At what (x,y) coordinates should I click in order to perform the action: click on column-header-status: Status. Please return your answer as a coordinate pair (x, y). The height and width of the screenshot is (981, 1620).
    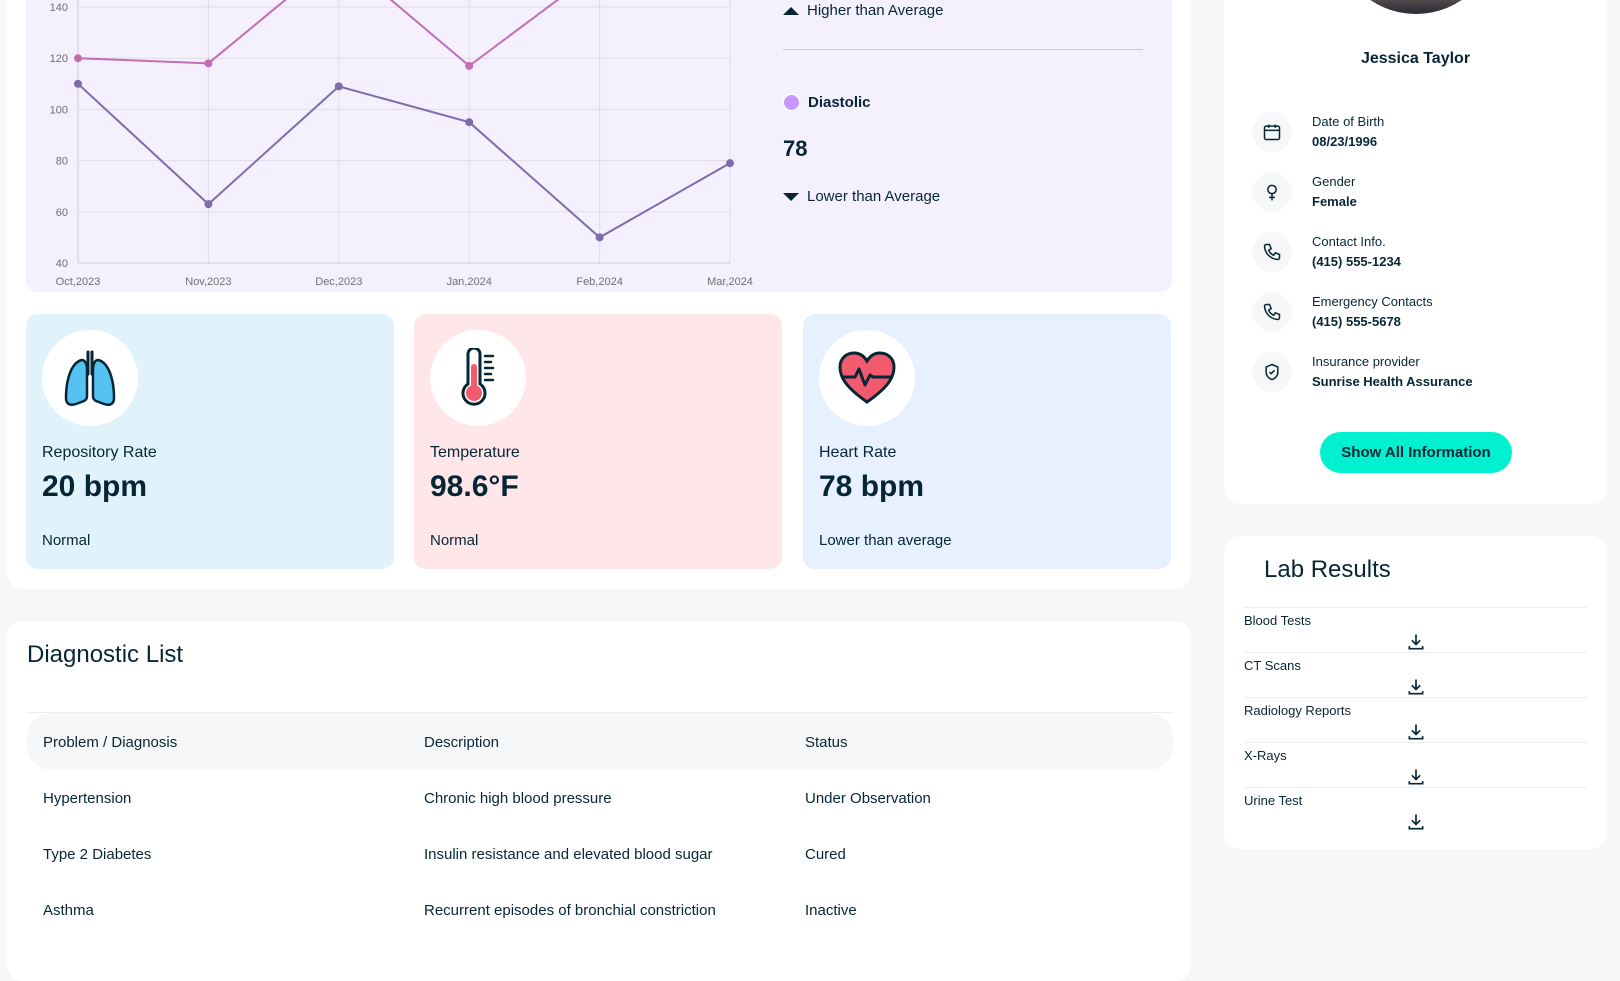
    Looking at the image, I should click on (826, 742).